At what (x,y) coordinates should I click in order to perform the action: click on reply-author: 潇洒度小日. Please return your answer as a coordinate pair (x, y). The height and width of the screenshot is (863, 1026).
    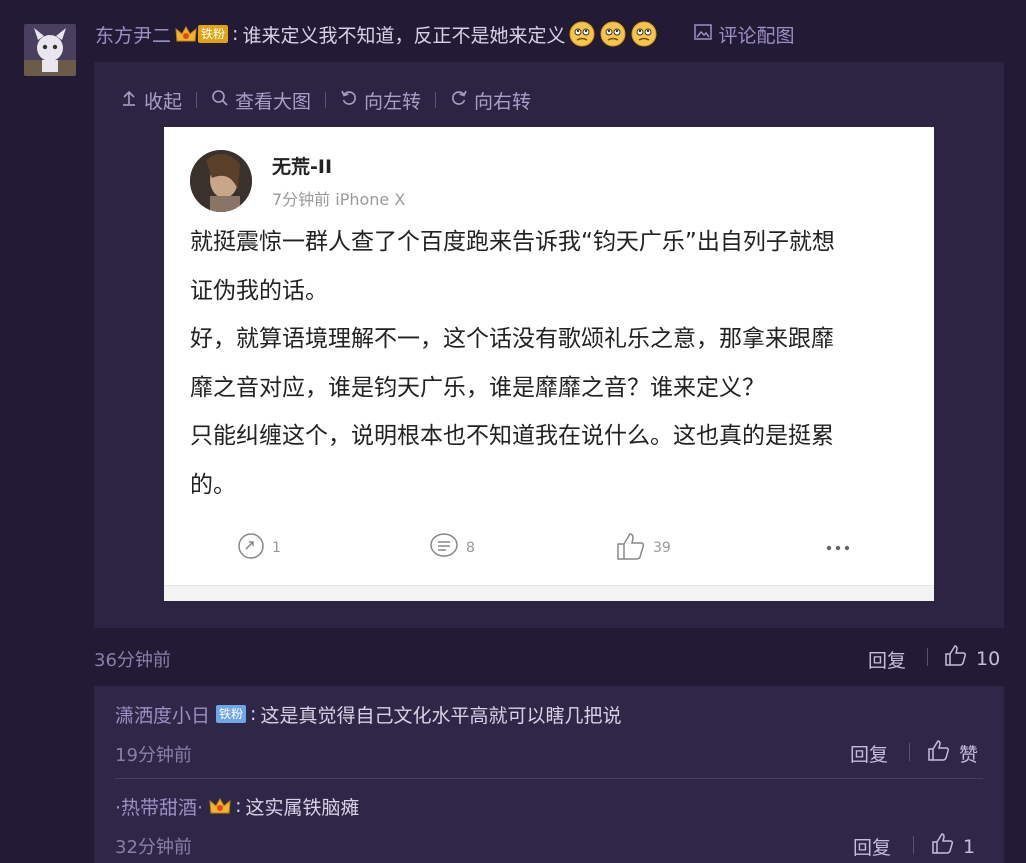
    Looking at the image, I should click on (162, 714).